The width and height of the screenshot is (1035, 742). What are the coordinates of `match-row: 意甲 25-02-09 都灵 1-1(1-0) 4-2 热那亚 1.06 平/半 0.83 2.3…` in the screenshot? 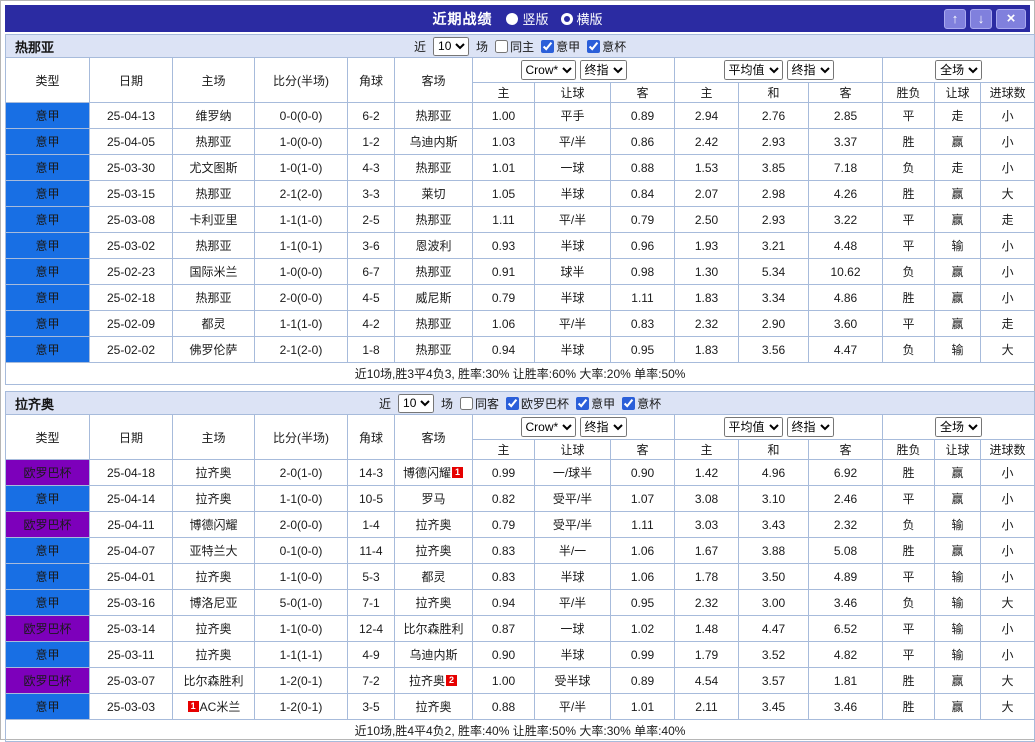 It's located at (520, 323).